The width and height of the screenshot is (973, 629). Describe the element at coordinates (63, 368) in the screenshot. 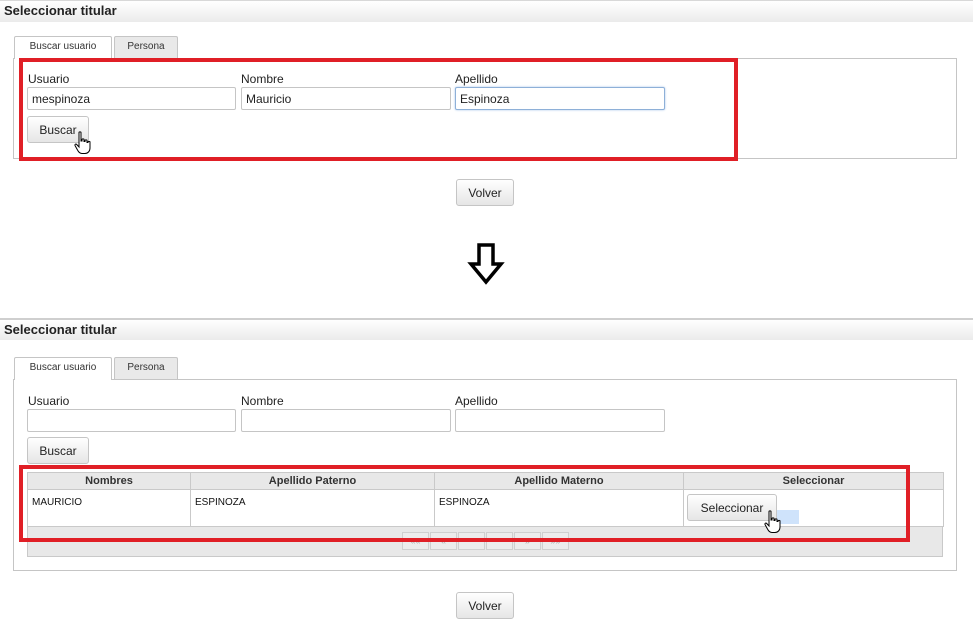

I see `tab-buscar-usuario-bottom: Buscar usuario` at that location.